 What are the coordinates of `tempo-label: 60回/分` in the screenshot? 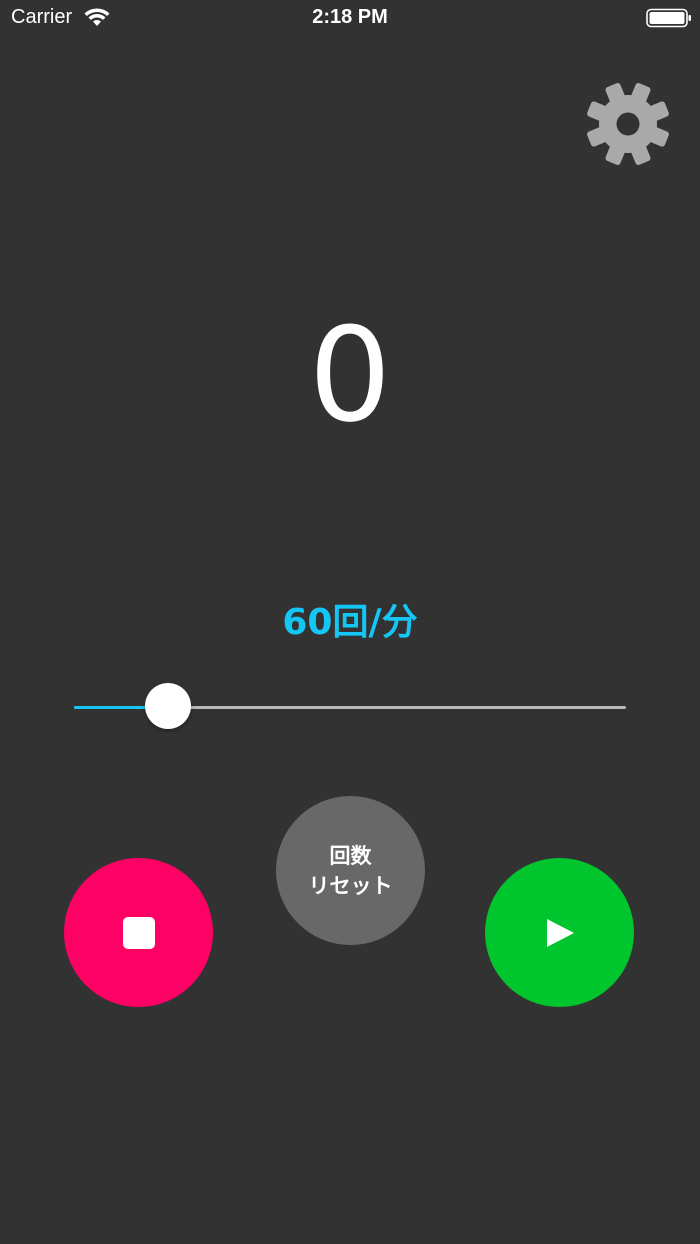 It's located at (350, 622).